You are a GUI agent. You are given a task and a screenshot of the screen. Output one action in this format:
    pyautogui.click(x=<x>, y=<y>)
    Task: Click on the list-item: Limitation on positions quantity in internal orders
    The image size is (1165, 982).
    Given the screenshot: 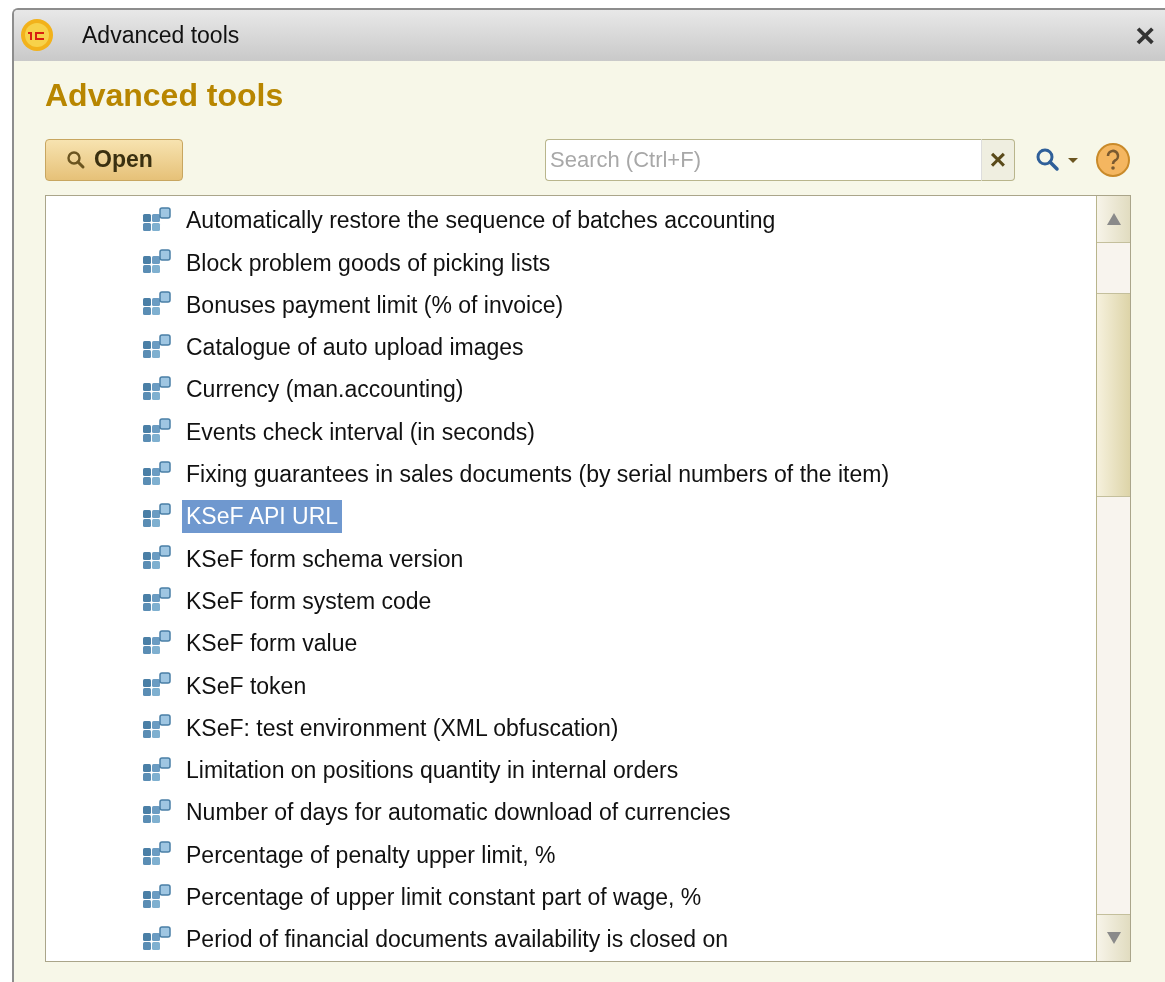 What is the action you would take?
    pyautogui.click(x=432, y=771)
    